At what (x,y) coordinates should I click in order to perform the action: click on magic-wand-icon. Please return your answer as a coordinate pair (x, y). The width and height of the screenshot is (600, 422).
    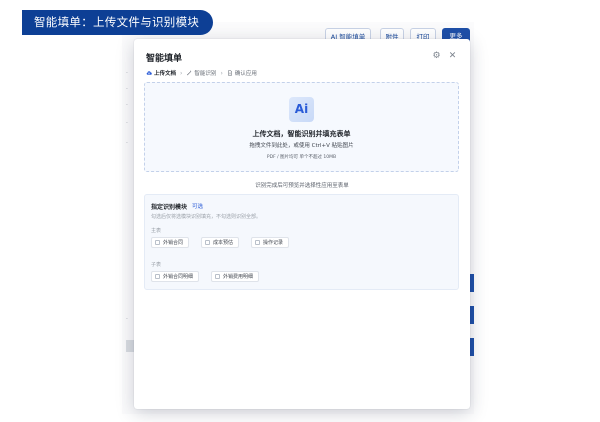
    Looking at the image, I should click on (189, 73).